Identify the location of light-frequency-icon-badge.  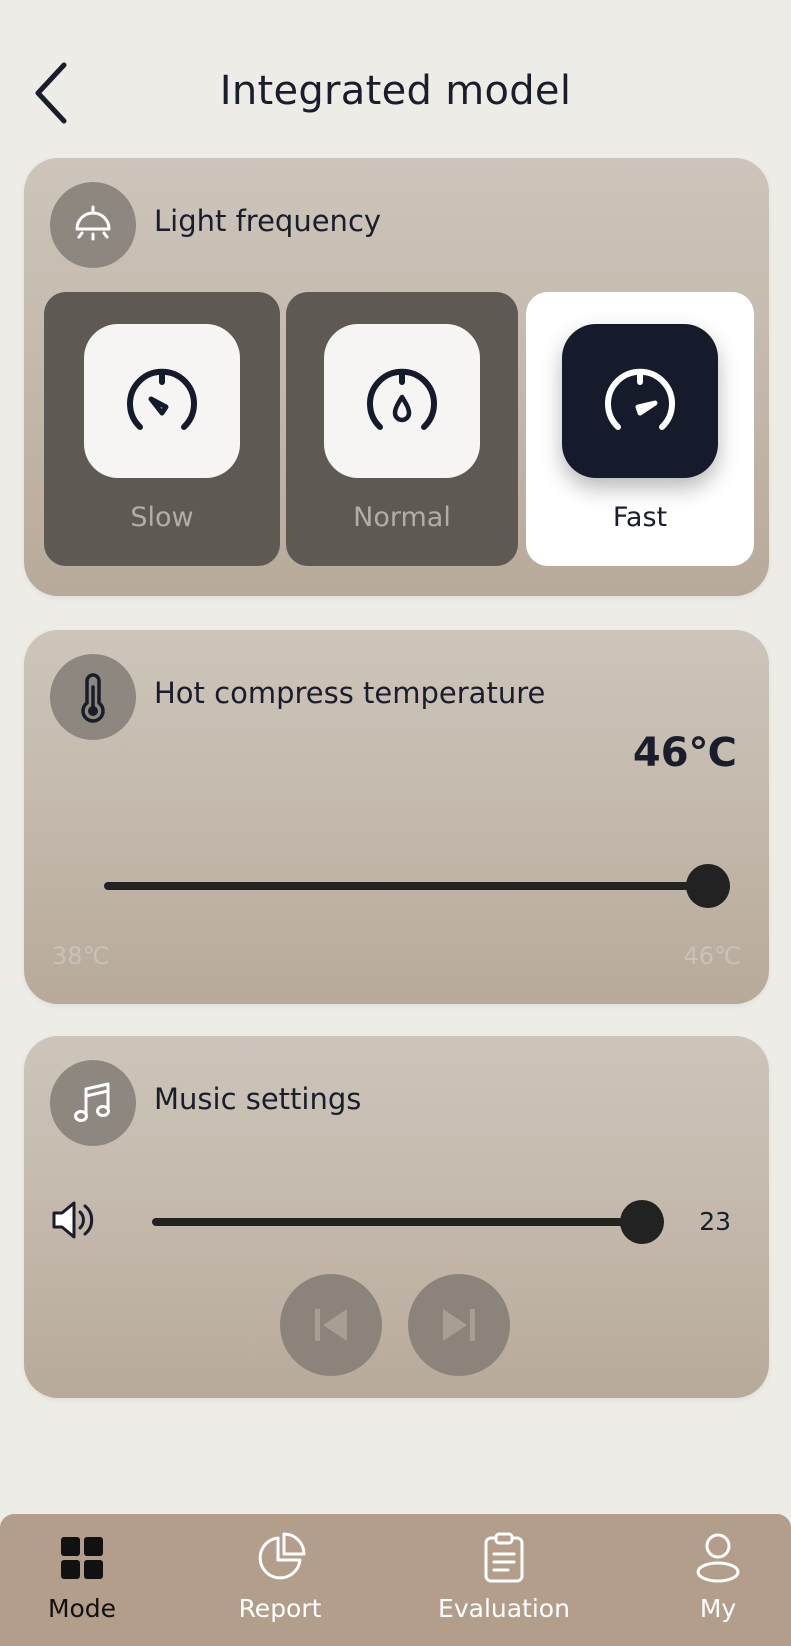
(93, 225).